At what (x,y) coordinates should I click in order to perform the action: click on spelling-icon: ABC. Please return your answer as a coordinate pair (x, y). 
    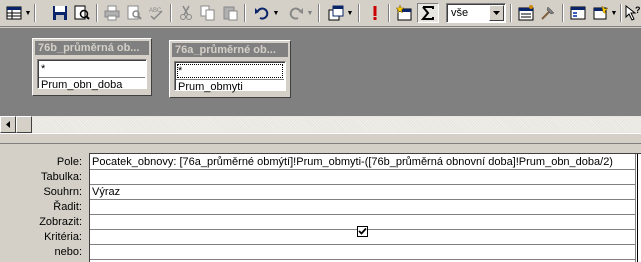
    Looking at the image, I should click on (156, 14).